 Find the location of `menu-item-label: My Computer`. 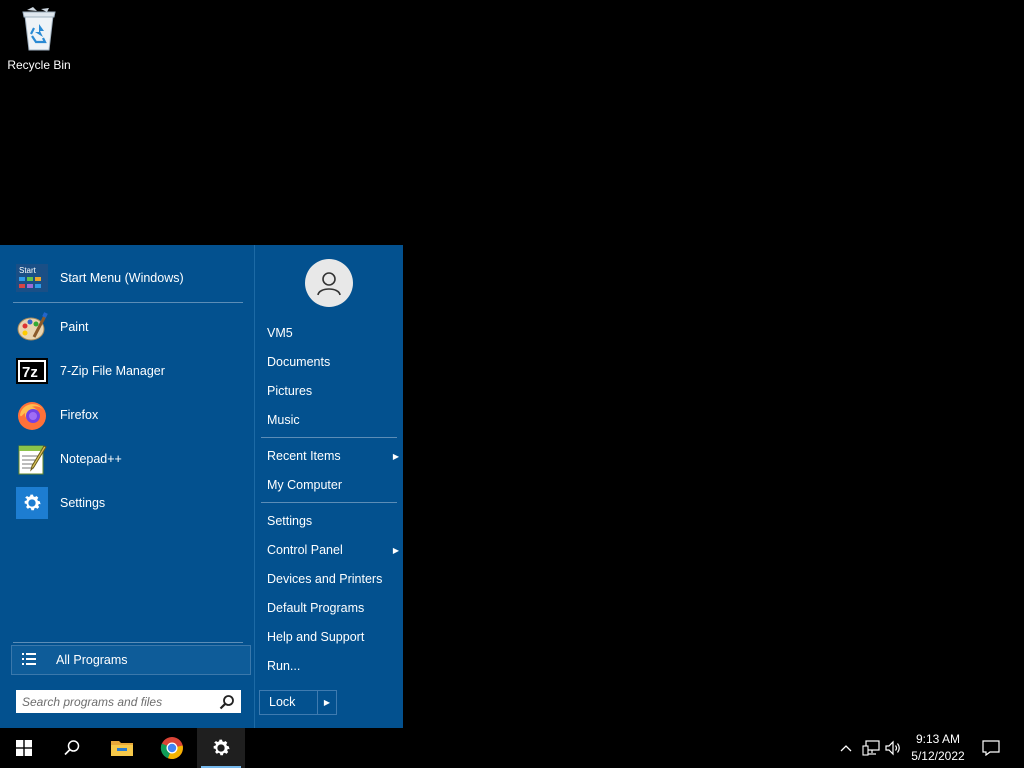

menu-item-label: My Computer is located at coordinates (305, 485).